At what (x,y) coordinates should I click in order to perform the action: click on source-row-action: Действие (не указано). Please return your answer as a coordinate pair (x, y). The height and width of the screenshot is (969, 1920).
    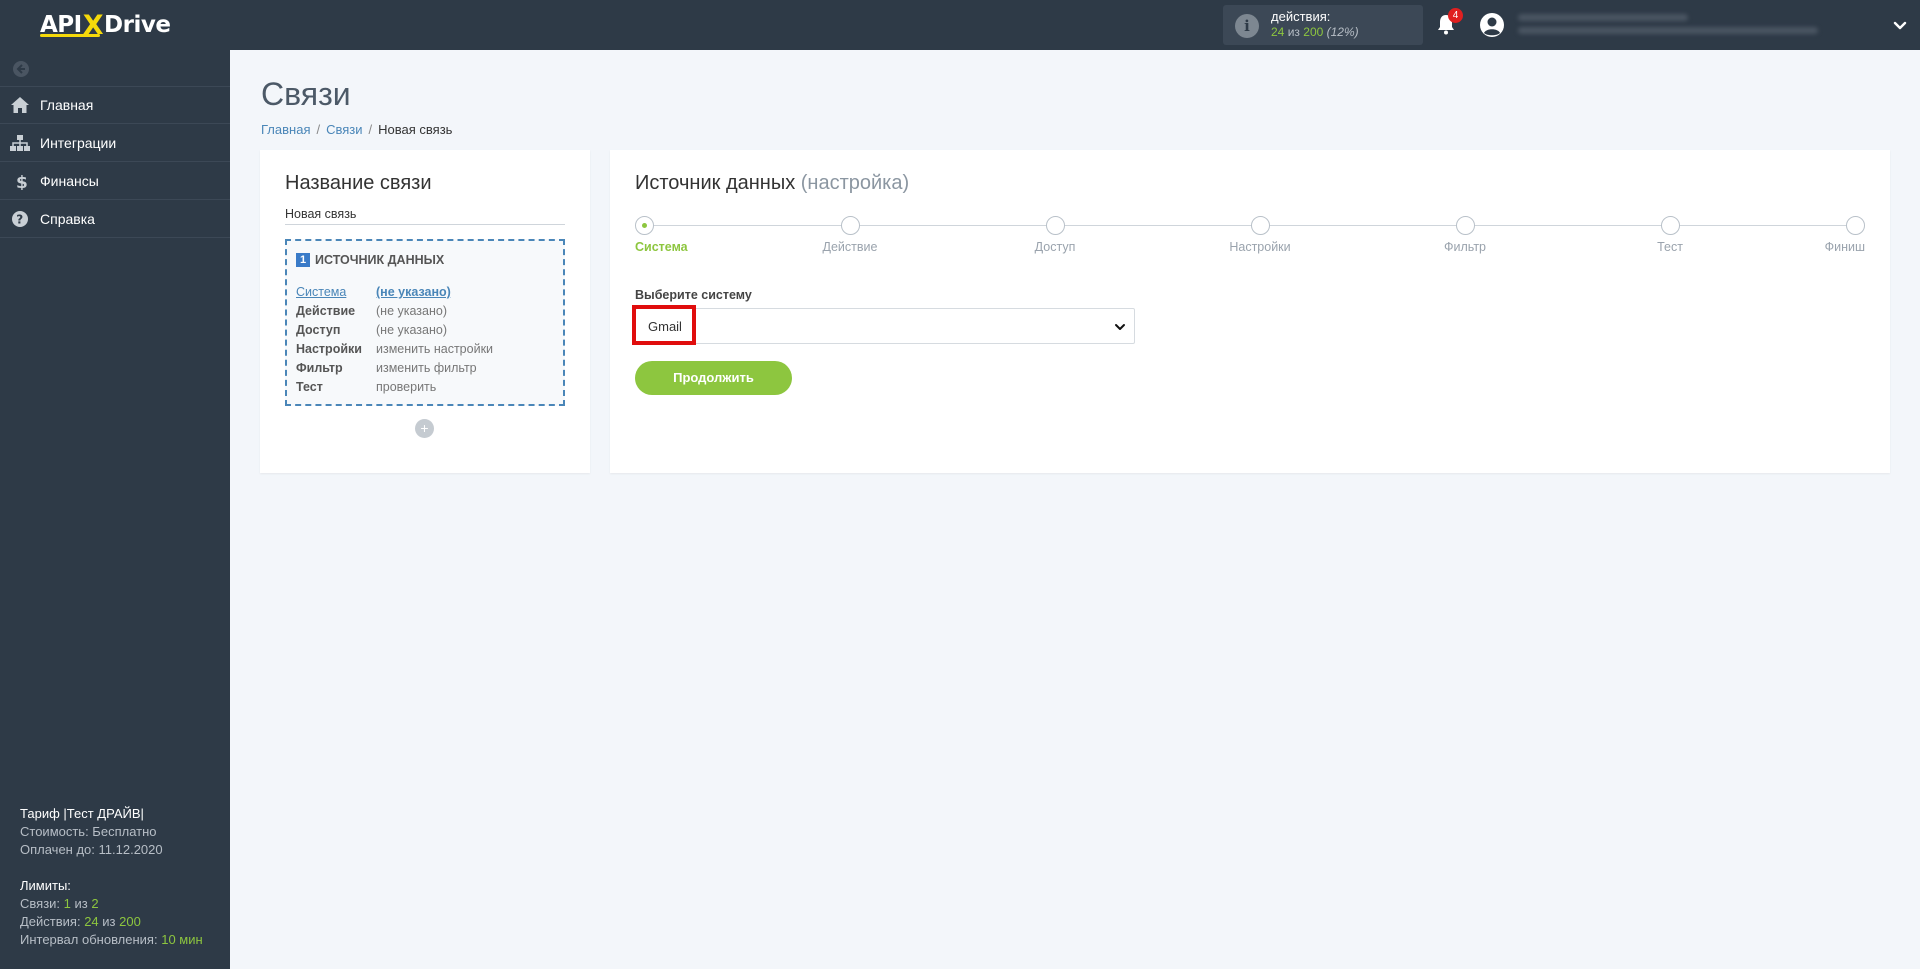
    Looking at the image, I should click on (371, 311).